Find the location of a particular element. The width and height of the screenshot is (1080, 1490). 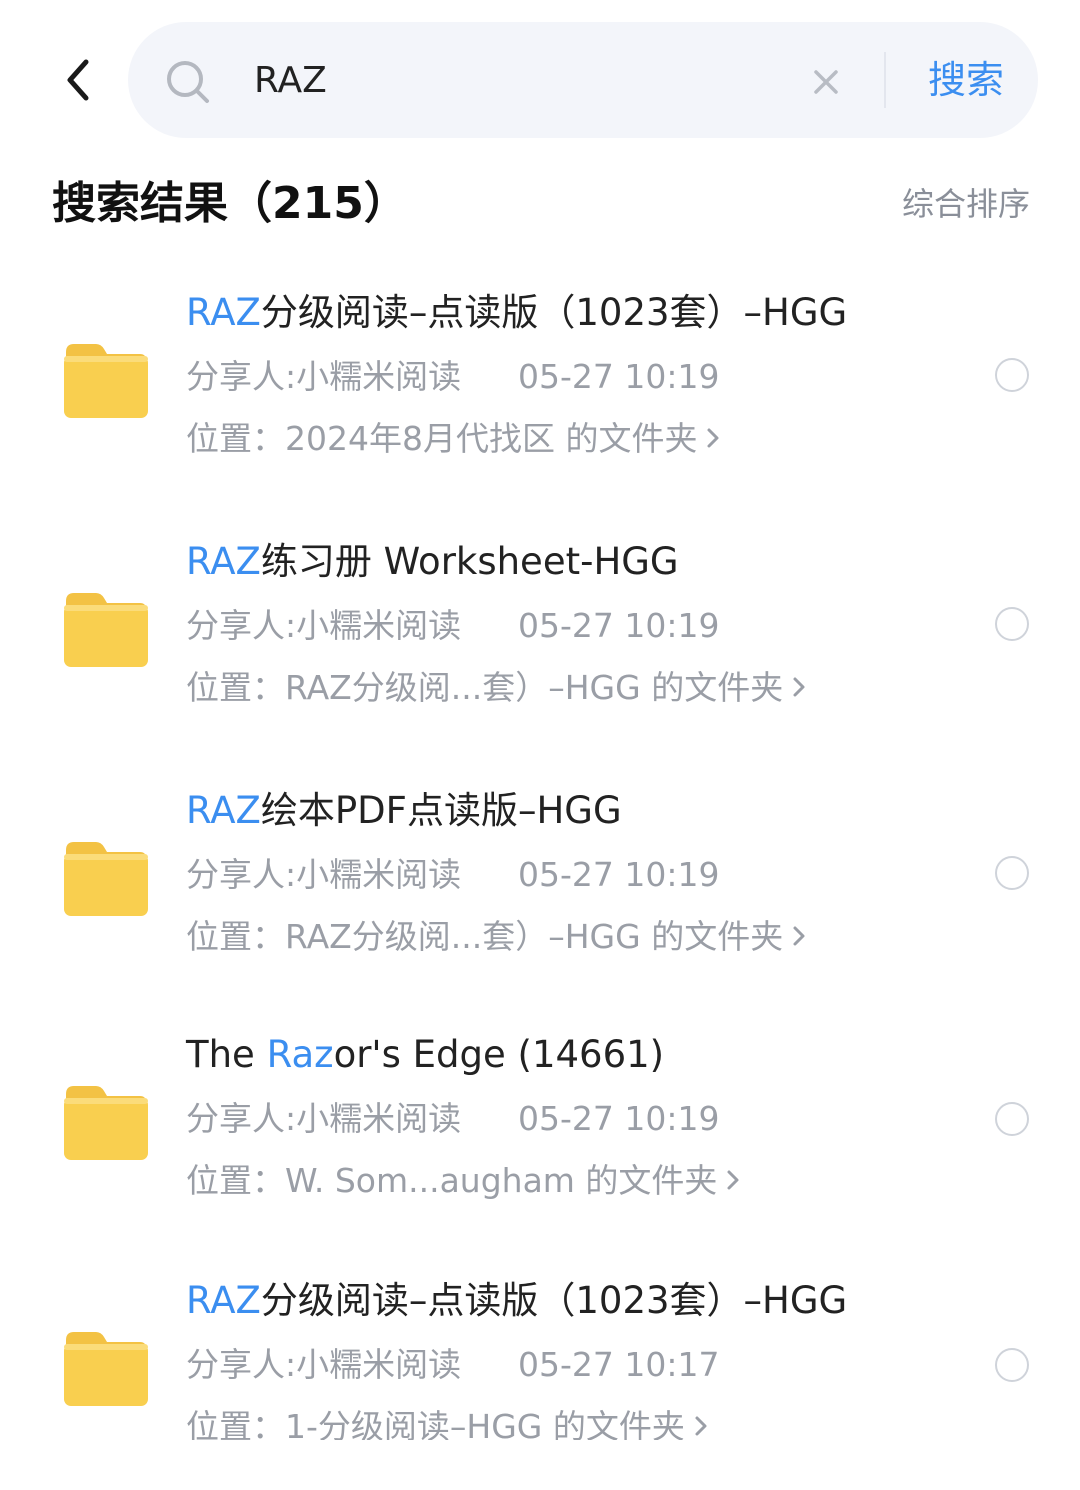

item-name: The Razor's Edge (14661) is located at coordinates (425, 1054).